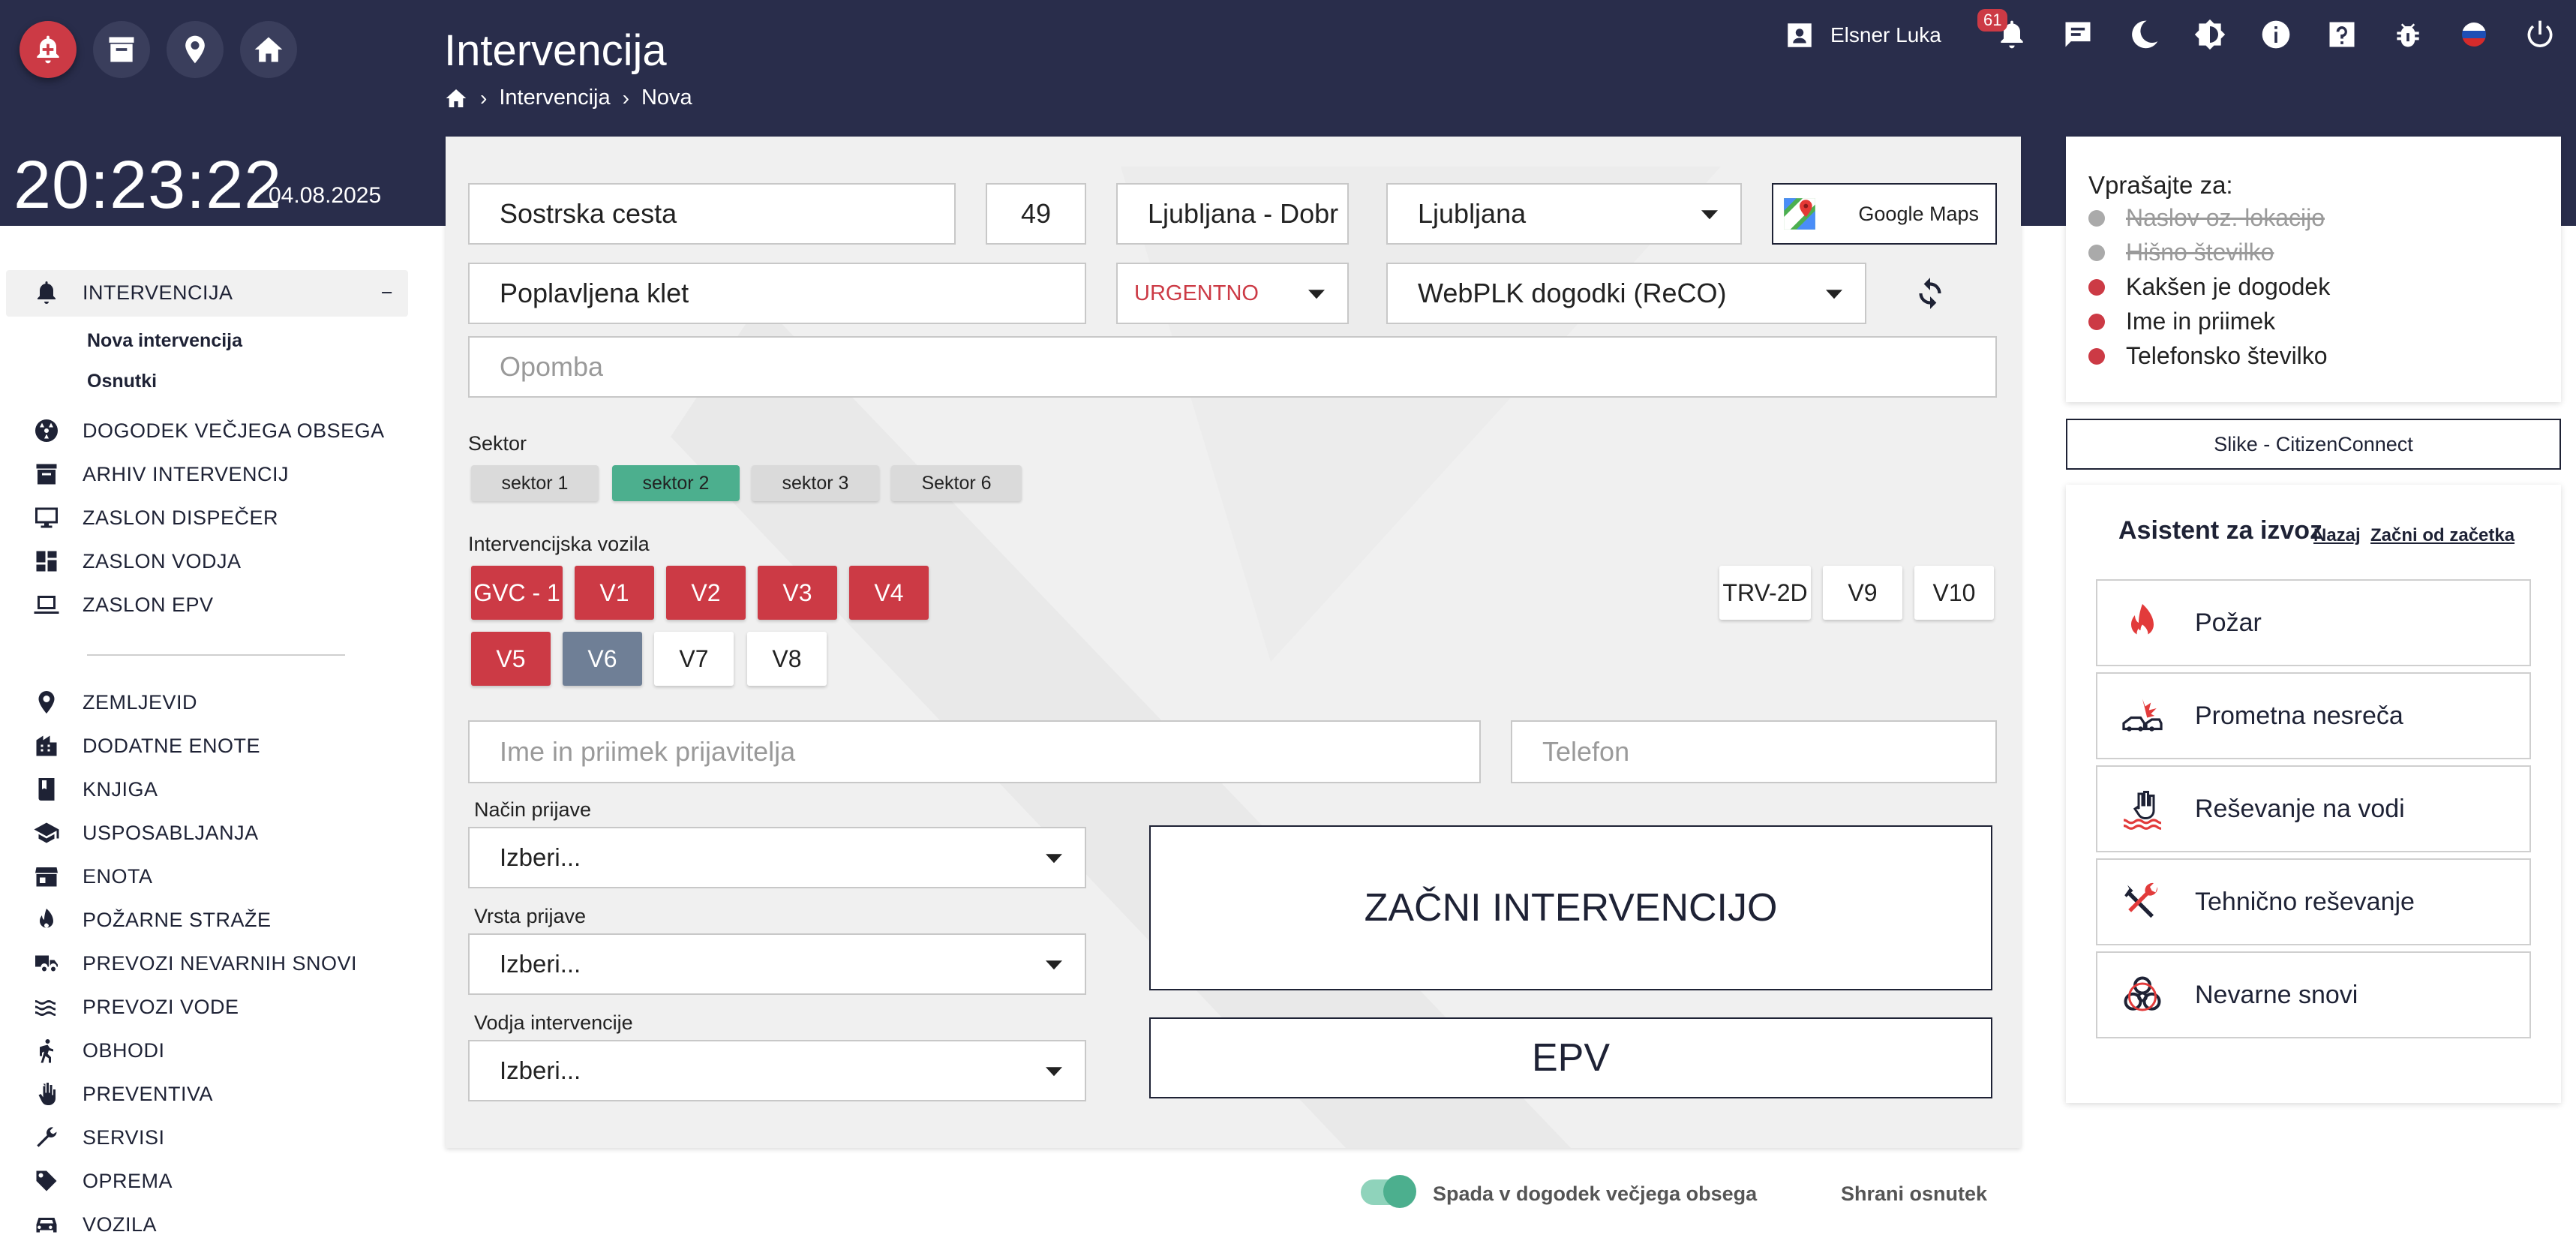  Describe the element at coordinates (2341, 35) in the screenshot. I see `help-button` at that location.